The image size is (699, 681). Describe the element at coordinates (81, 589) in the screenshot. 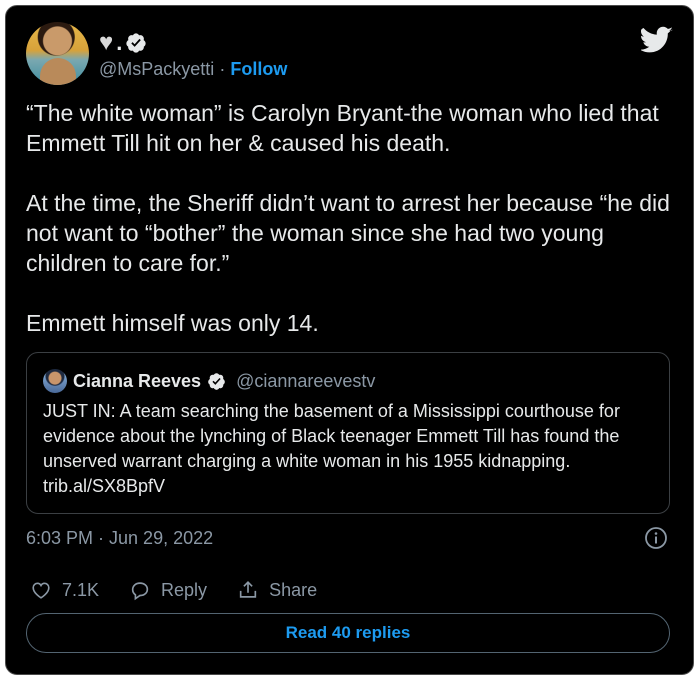

I see `like-count: 7.1K` at that location.